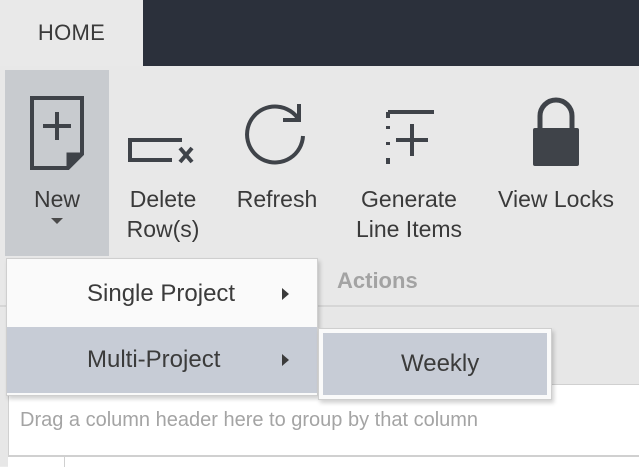  I want to click on generate-line-items-button: Generate Line Items, so click(409, 163).